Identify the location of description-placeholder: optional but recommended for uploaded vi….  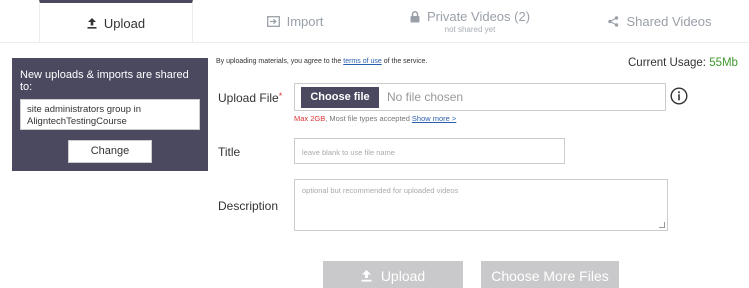
(380, 190).